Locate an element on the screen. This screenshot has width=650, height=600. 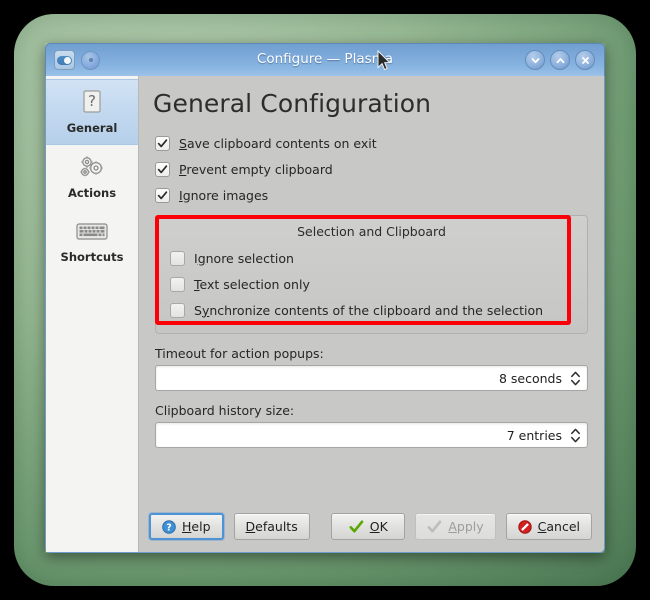
defaults-button-label: Defaults is located at coordinates (271, 526).